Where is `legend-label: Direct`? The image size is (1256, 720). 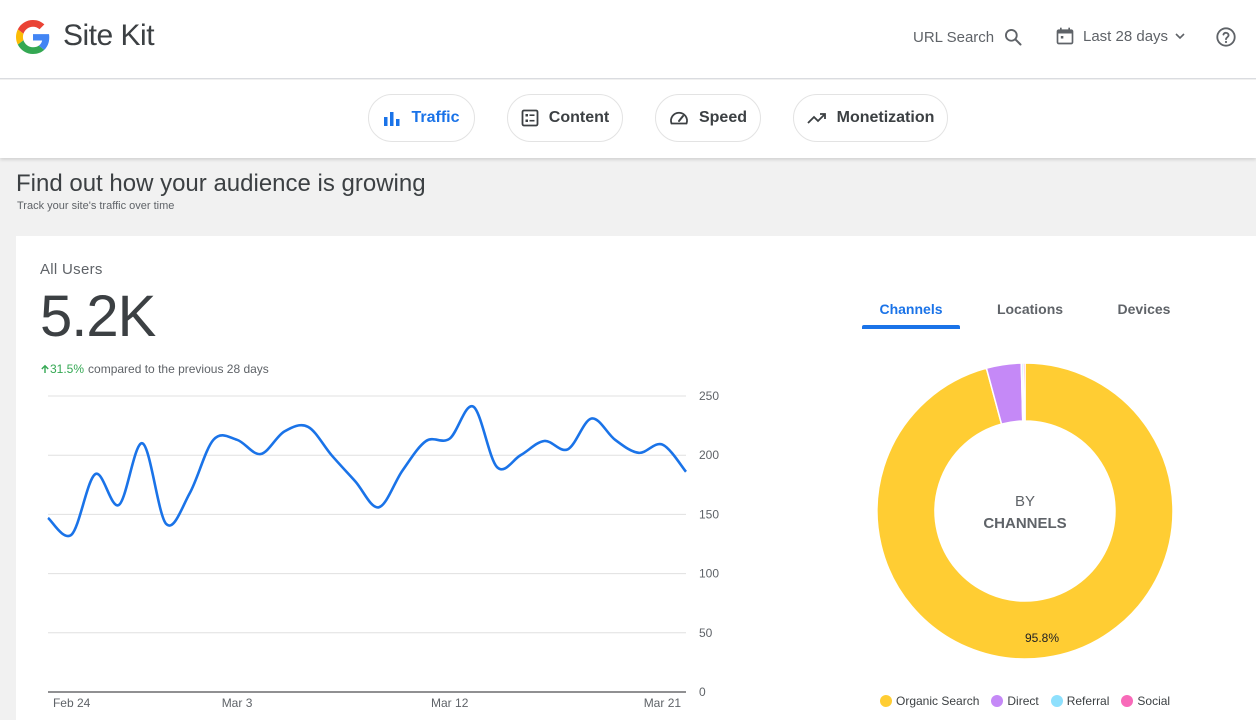
legend-label: Direct is located at coordinates (1023, 701).